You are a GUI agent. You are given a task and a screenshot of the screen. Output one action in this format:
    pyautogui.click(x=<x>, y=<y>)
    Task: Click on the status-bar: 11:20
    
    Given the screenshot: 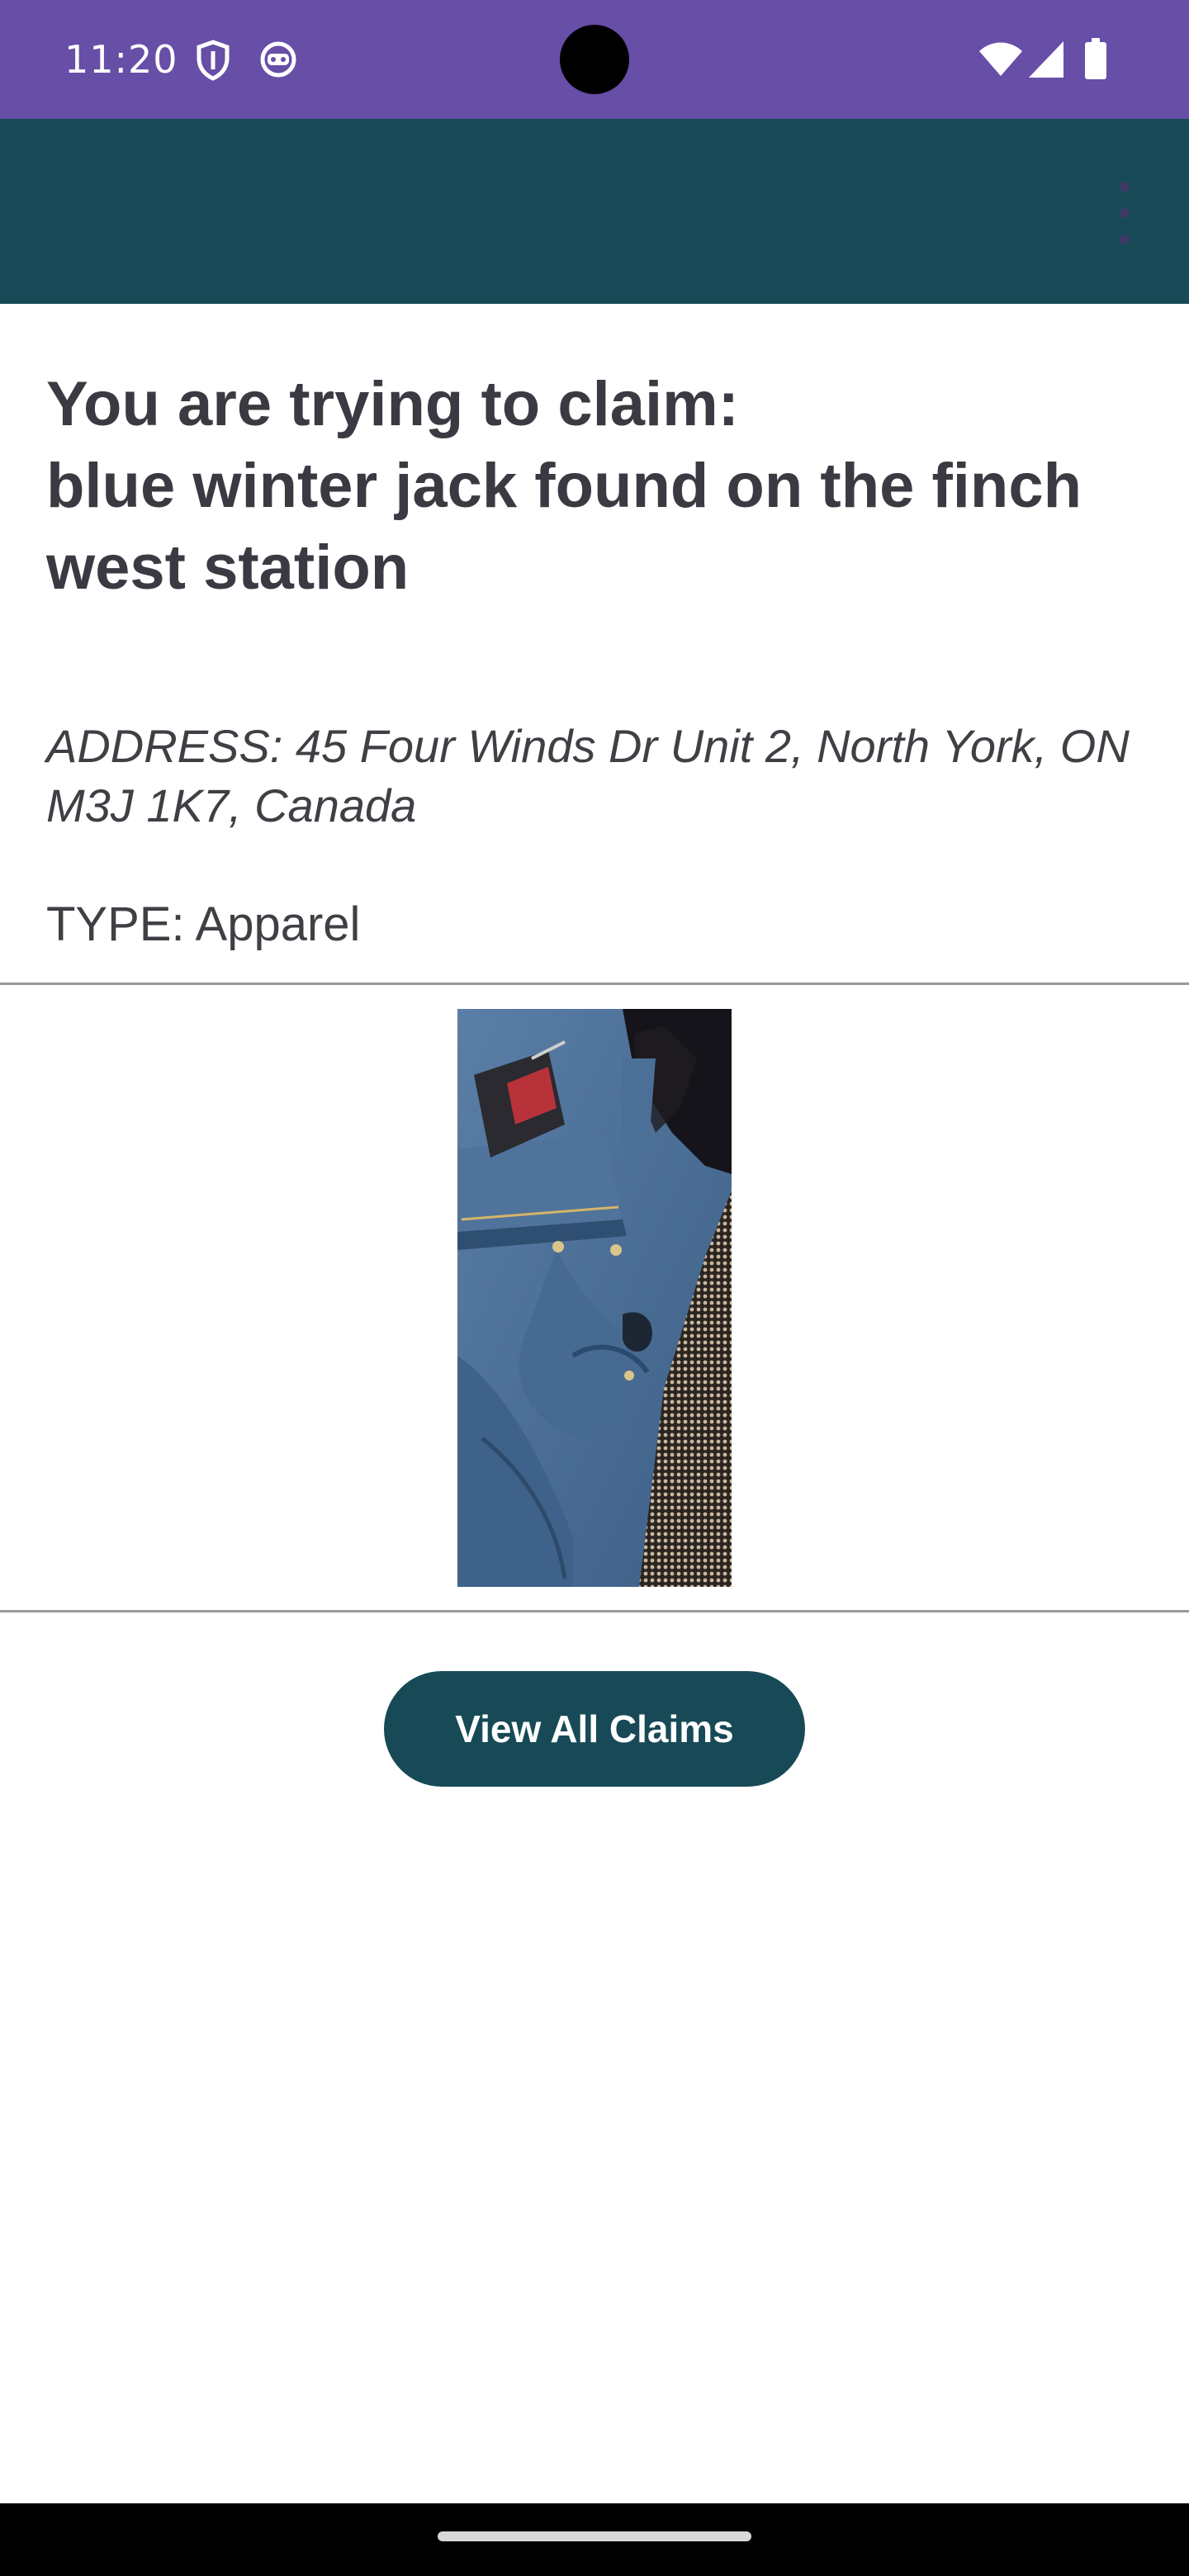 What is the action you would take?
    pyautogui.click(x=594, y=59)
    